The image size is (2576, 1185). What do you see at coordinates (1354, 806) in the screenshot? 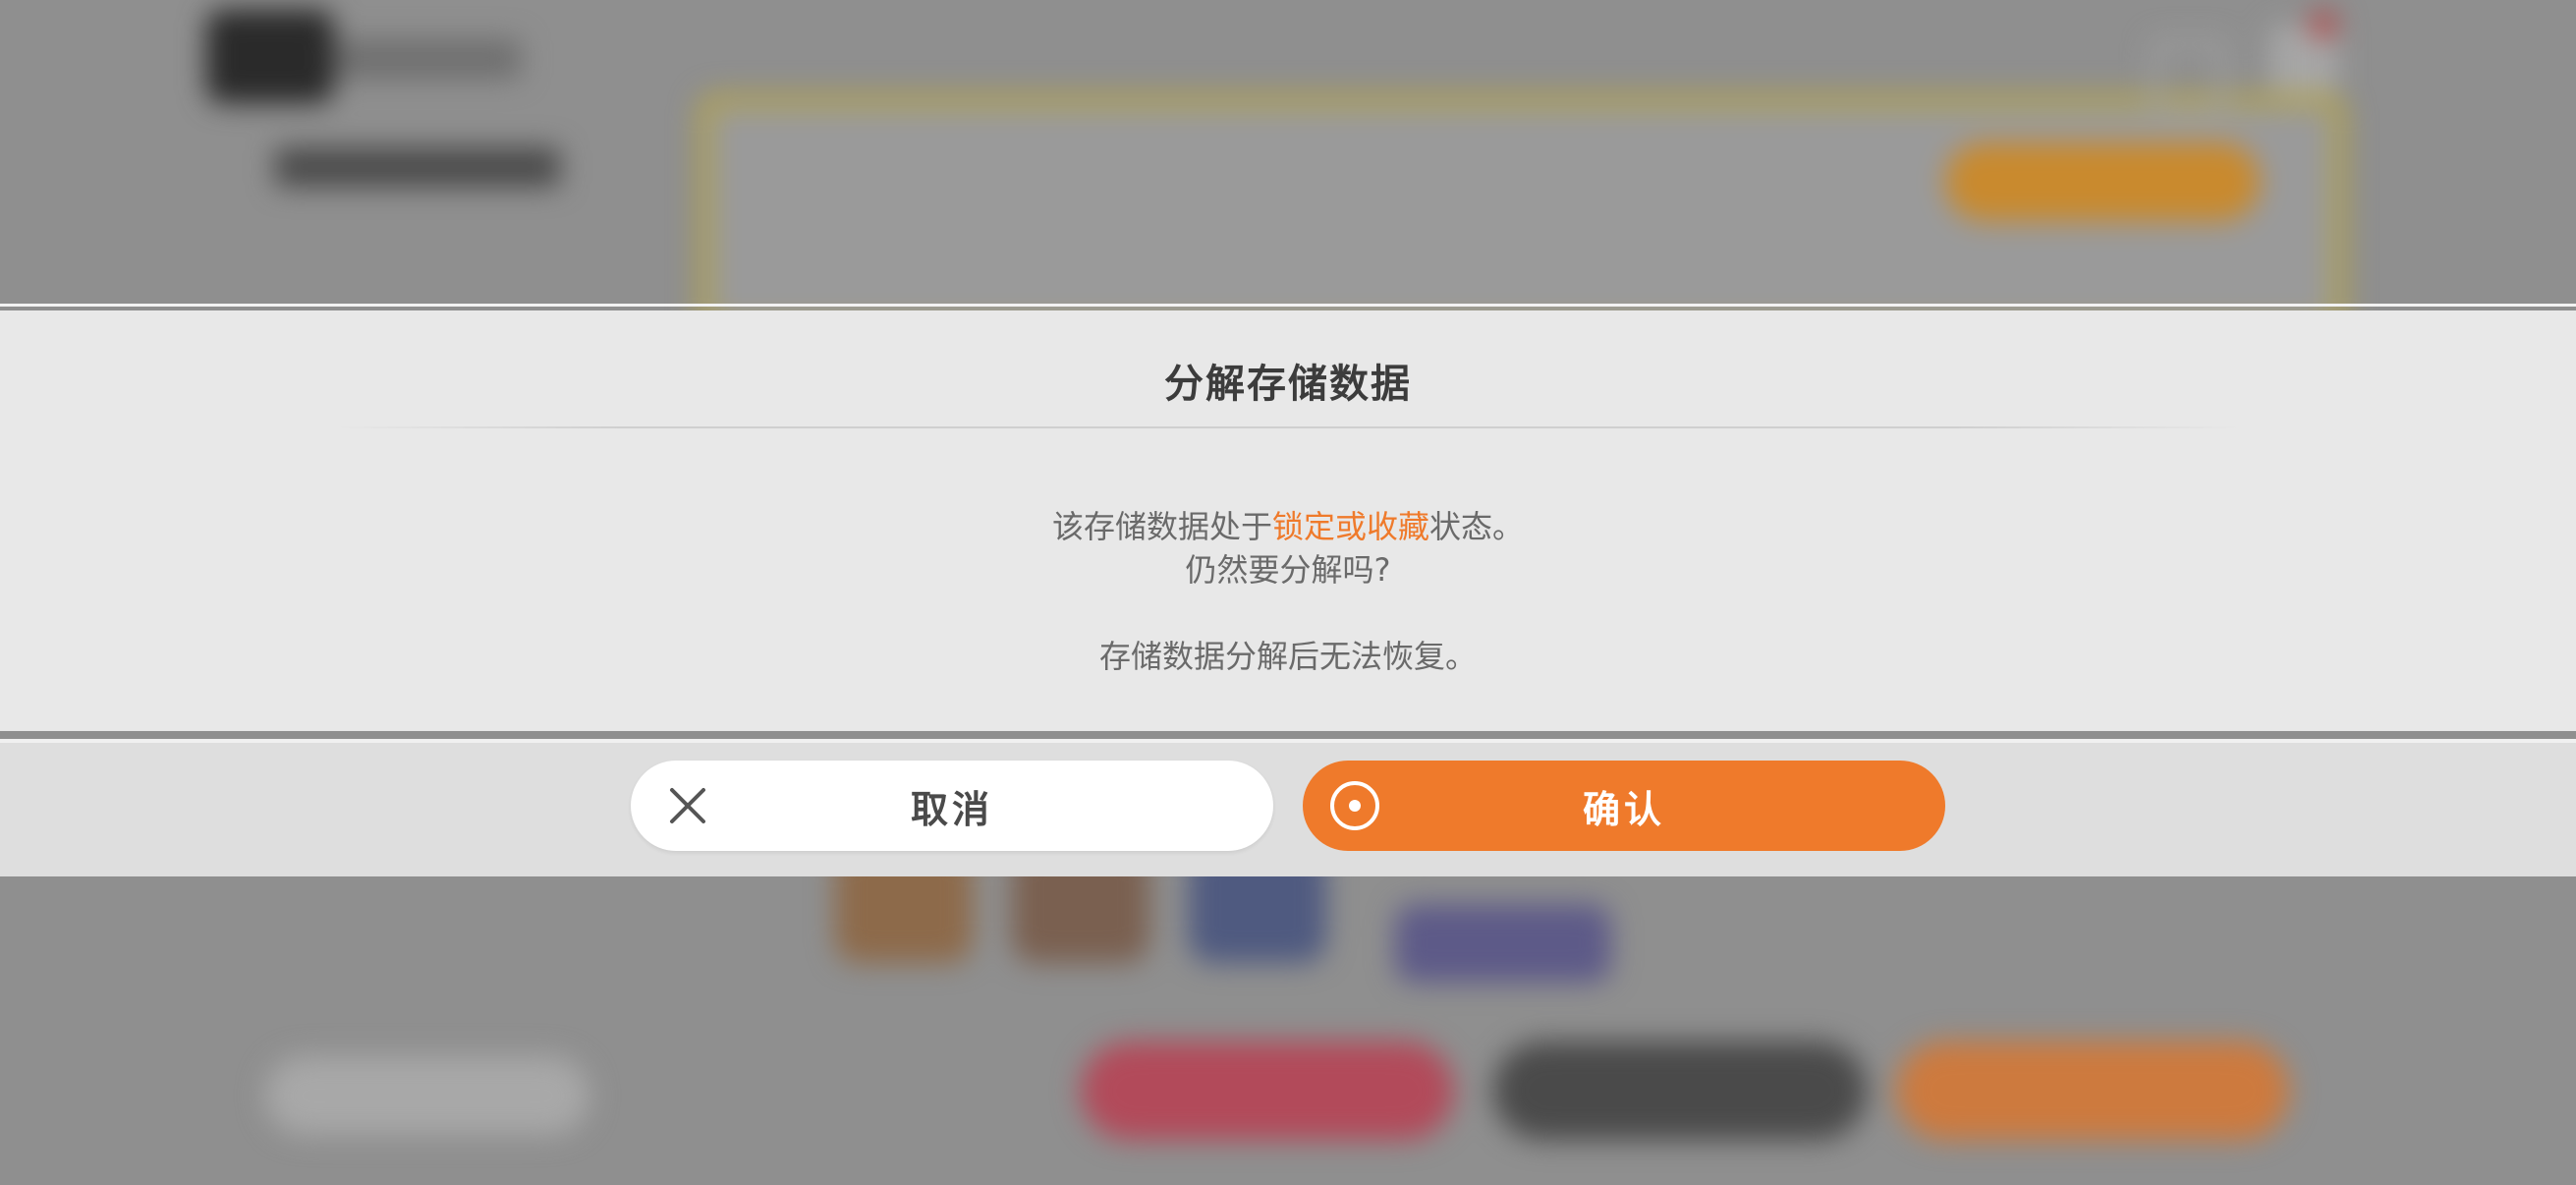
I see `target-icon` at bounding box center [1354, 806].